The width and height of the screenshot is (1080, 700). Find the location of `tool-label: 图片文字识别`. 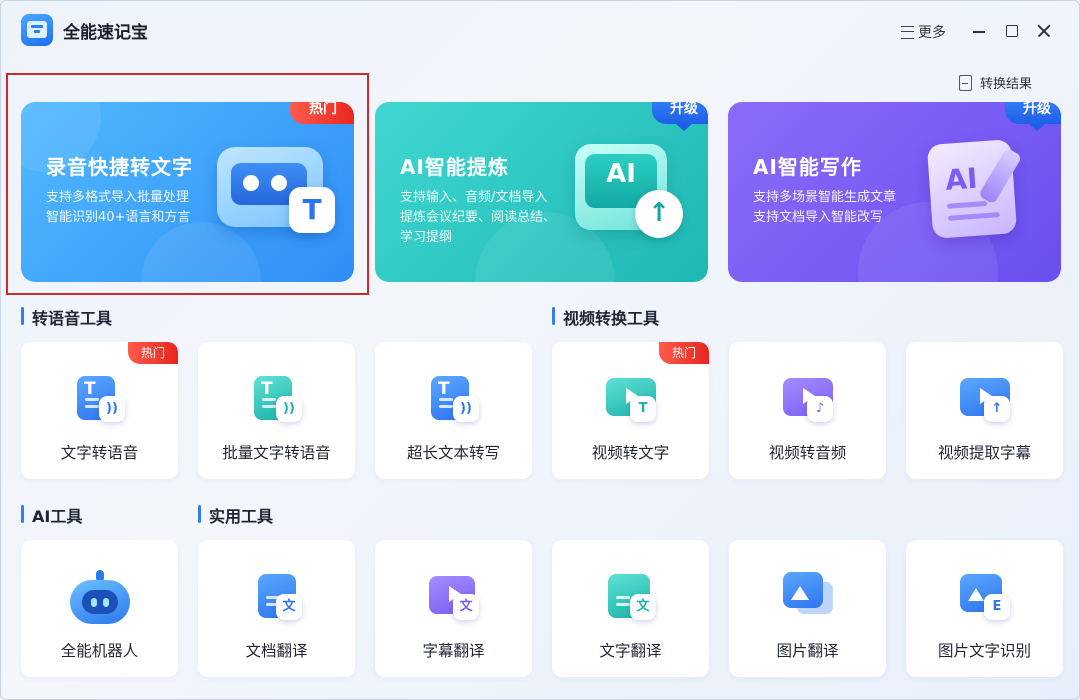

tool-label: 图片文字识别 is located at coordinates (984, 651).